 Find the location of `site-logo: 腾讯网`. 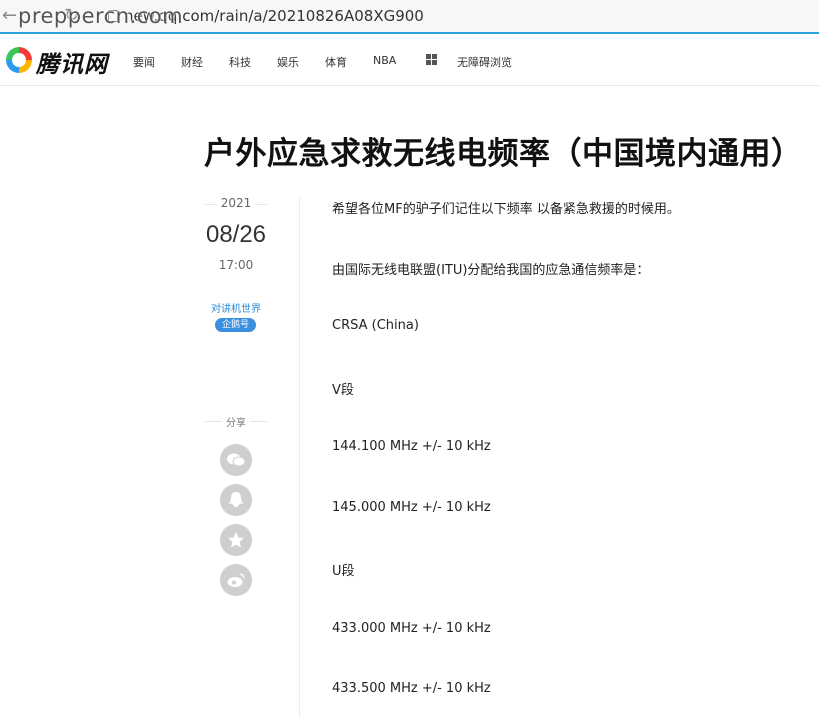

site-logo: 腾讯网 is located at coordinates (59, 61).